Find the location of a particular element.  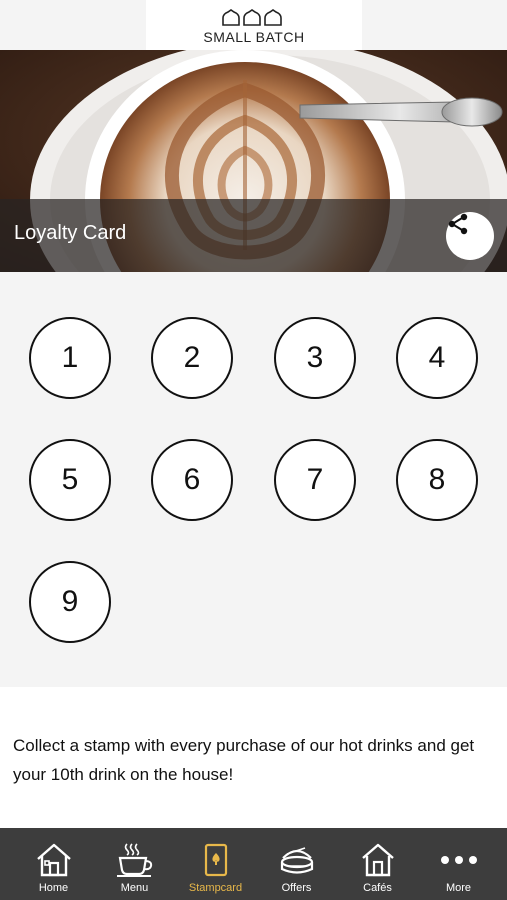

top-bar: SMALL BATCH is located at coordinates (253, 25).